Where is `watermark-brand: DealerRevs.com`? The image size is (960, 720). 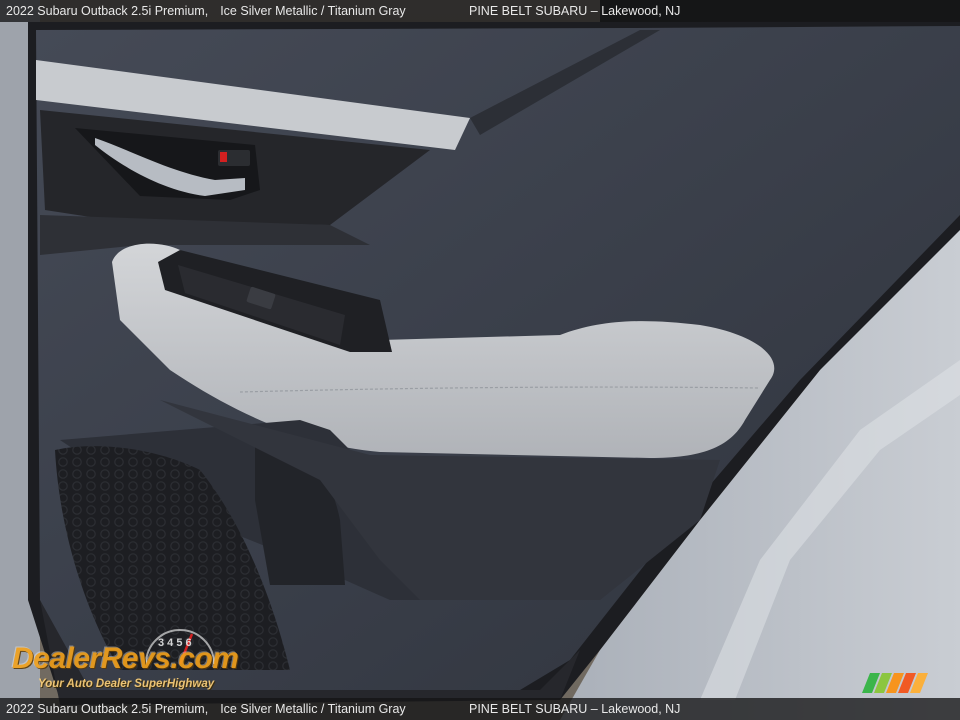
watermark-brand: DealerRevs.com is located at coordinates (125, 658).